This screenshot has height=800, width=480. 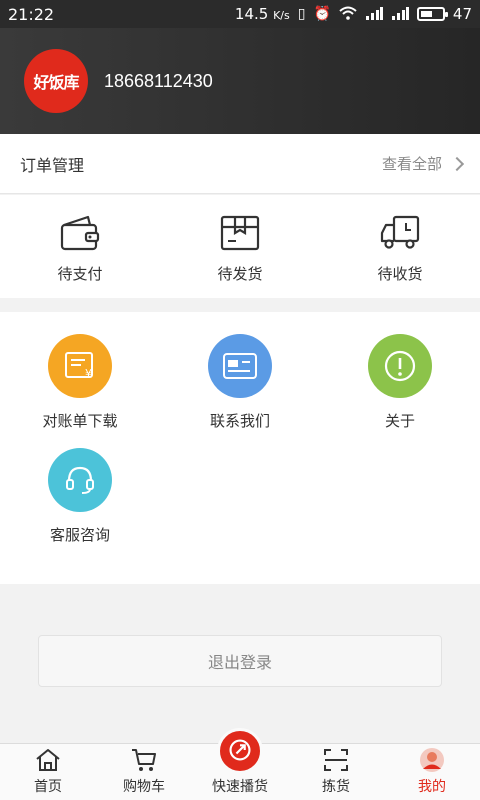 What do you see at coordinates (80, 274) in the screenshot?
I see `order-pending-payment-label: 待支付` at bounding box center [80, 274].